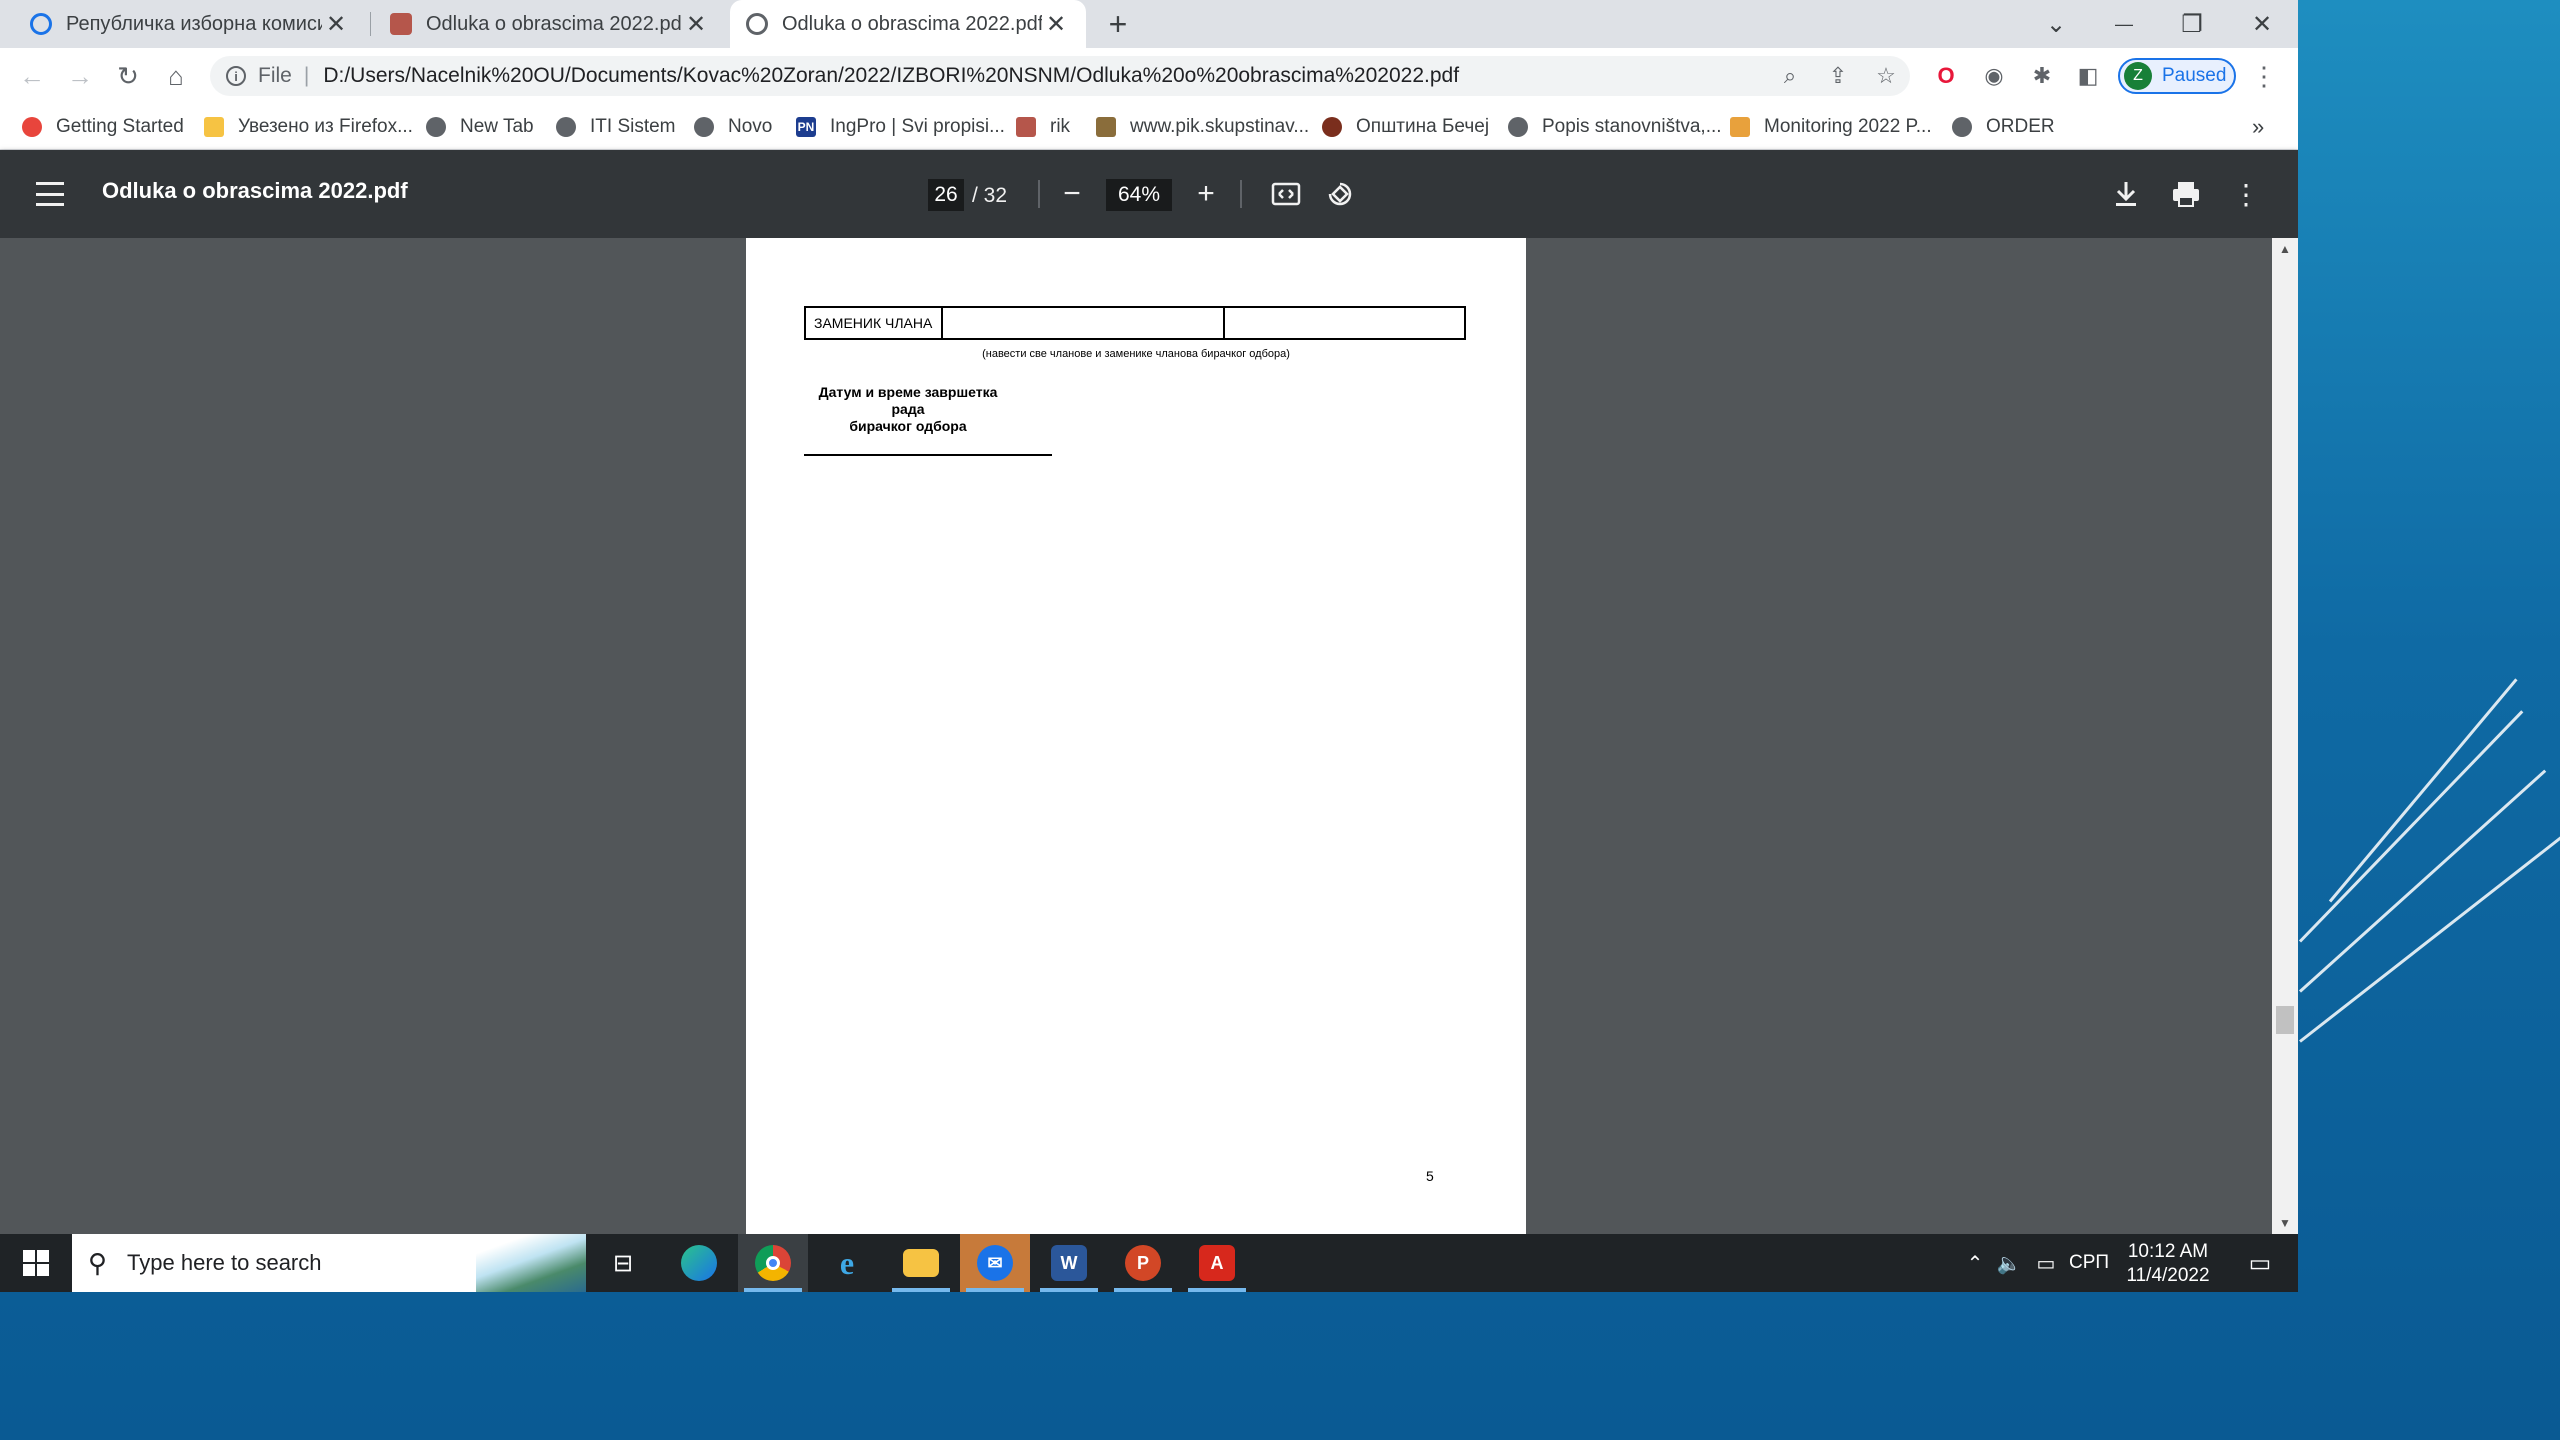  I want to click on opera-extension-icon: O, so click(1946, 76).